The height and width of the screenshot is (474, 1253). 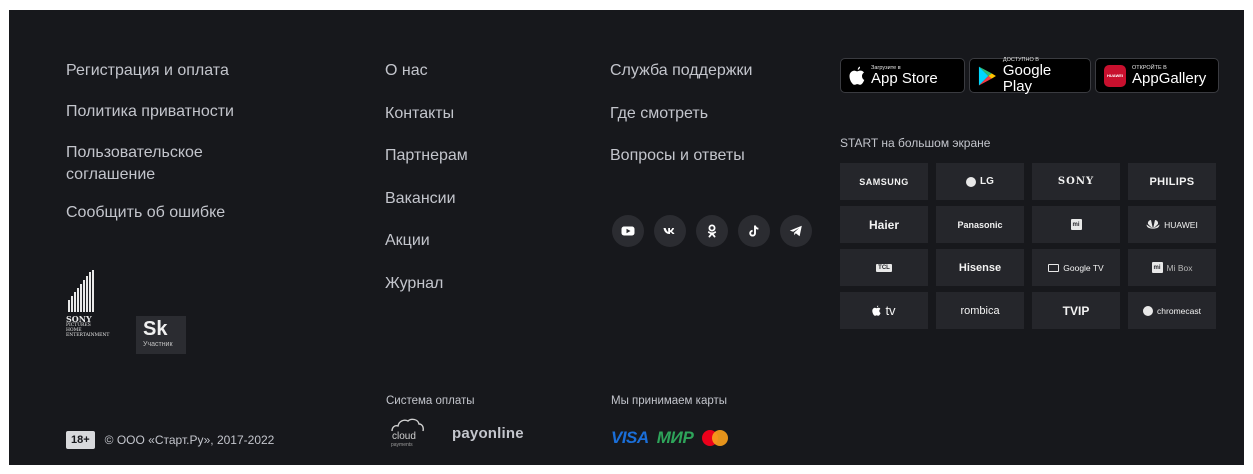 What do you see at coordinates (980, 267) in the screenshot?
I see `brand-hisense: Hisense` at bounding box center [980, 267].